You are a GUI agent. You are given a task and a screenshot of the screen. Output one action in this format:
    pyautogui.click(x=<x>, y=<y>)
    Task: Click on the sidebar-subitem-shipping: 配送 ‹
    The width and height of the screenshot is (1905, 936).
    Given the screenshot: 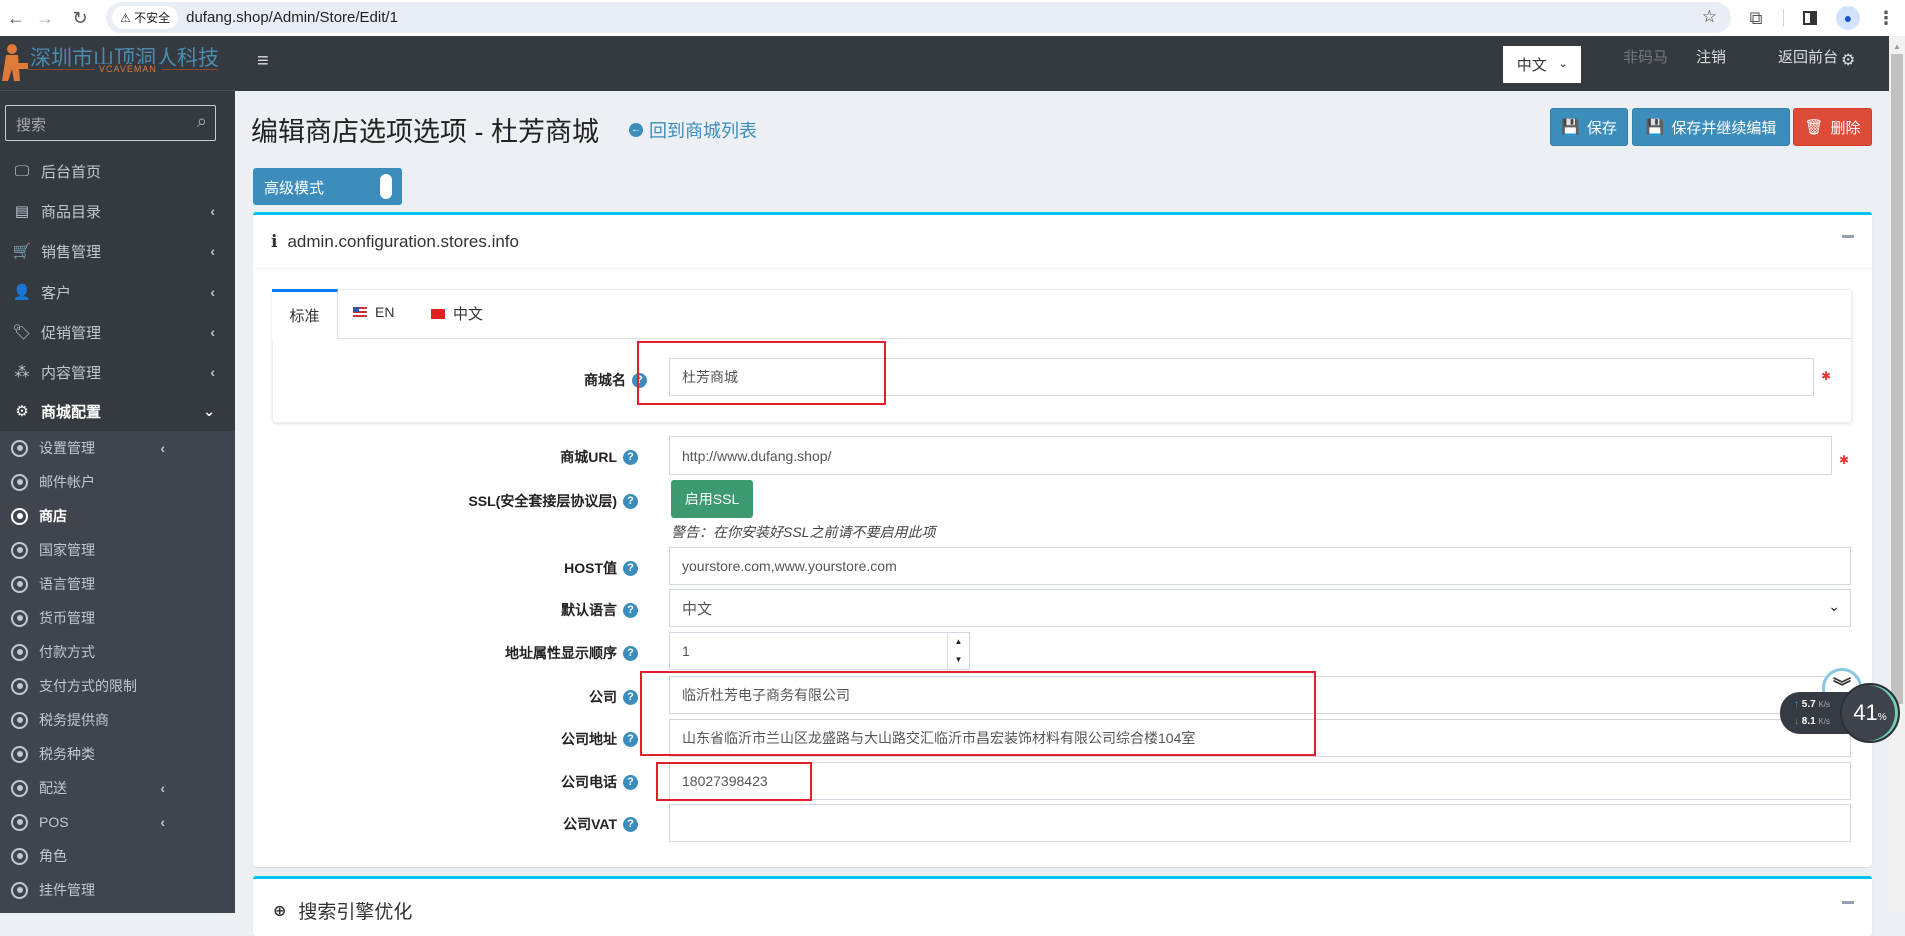 What is the action you would take?
    pyautogui.click(x=117, y=788)
    